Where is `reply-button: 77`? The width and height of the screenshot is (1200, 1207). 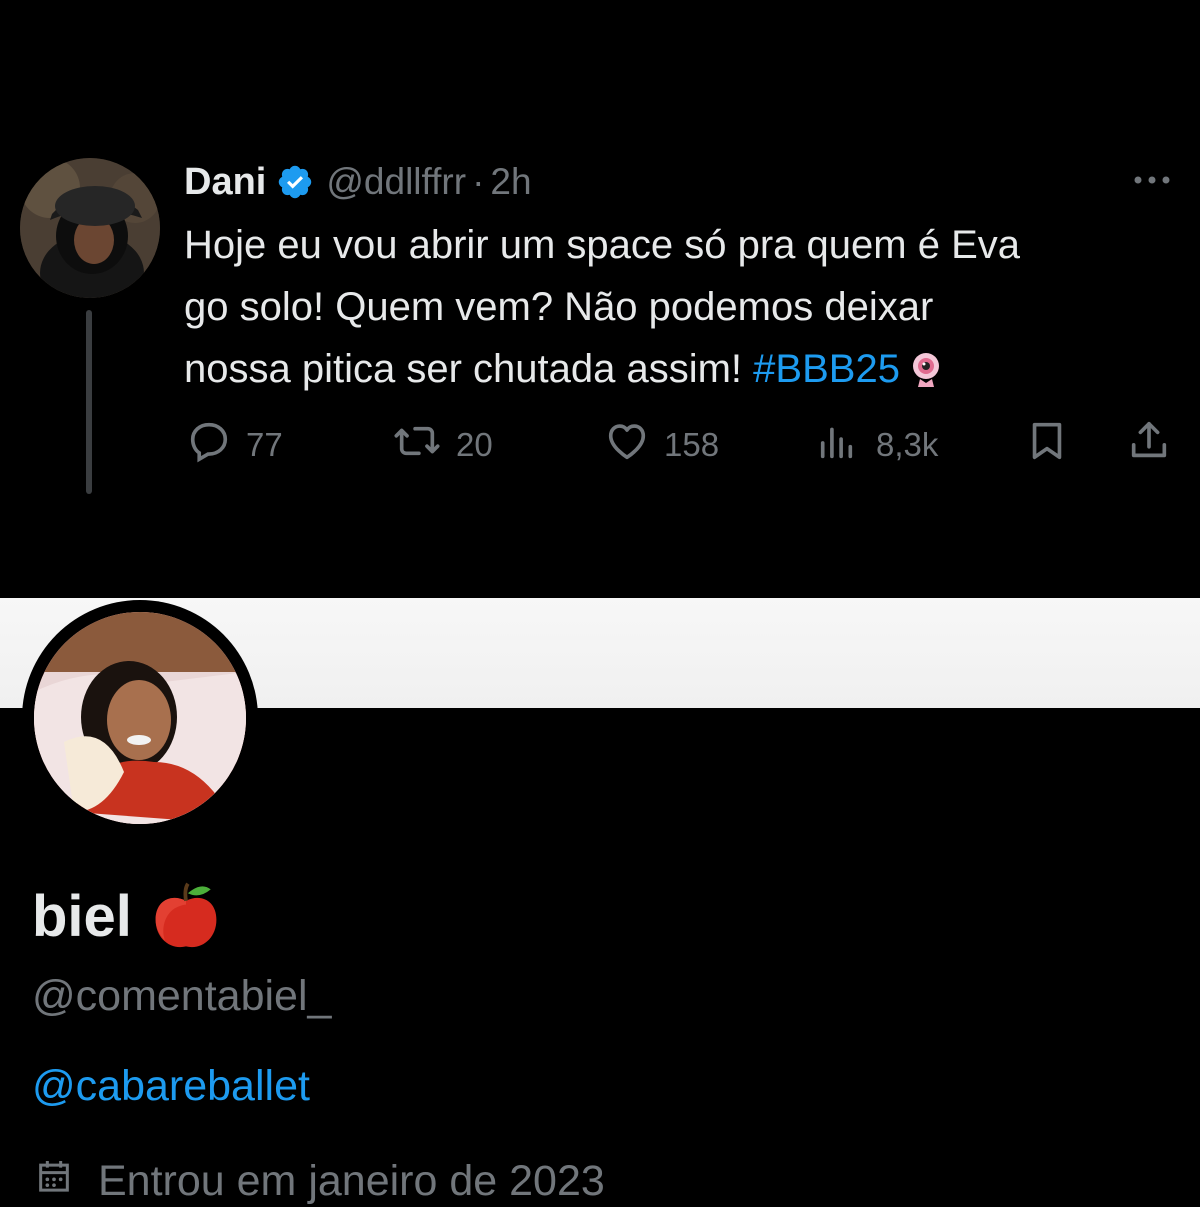
reply-button: 77 is located at coordinates (234, 445).